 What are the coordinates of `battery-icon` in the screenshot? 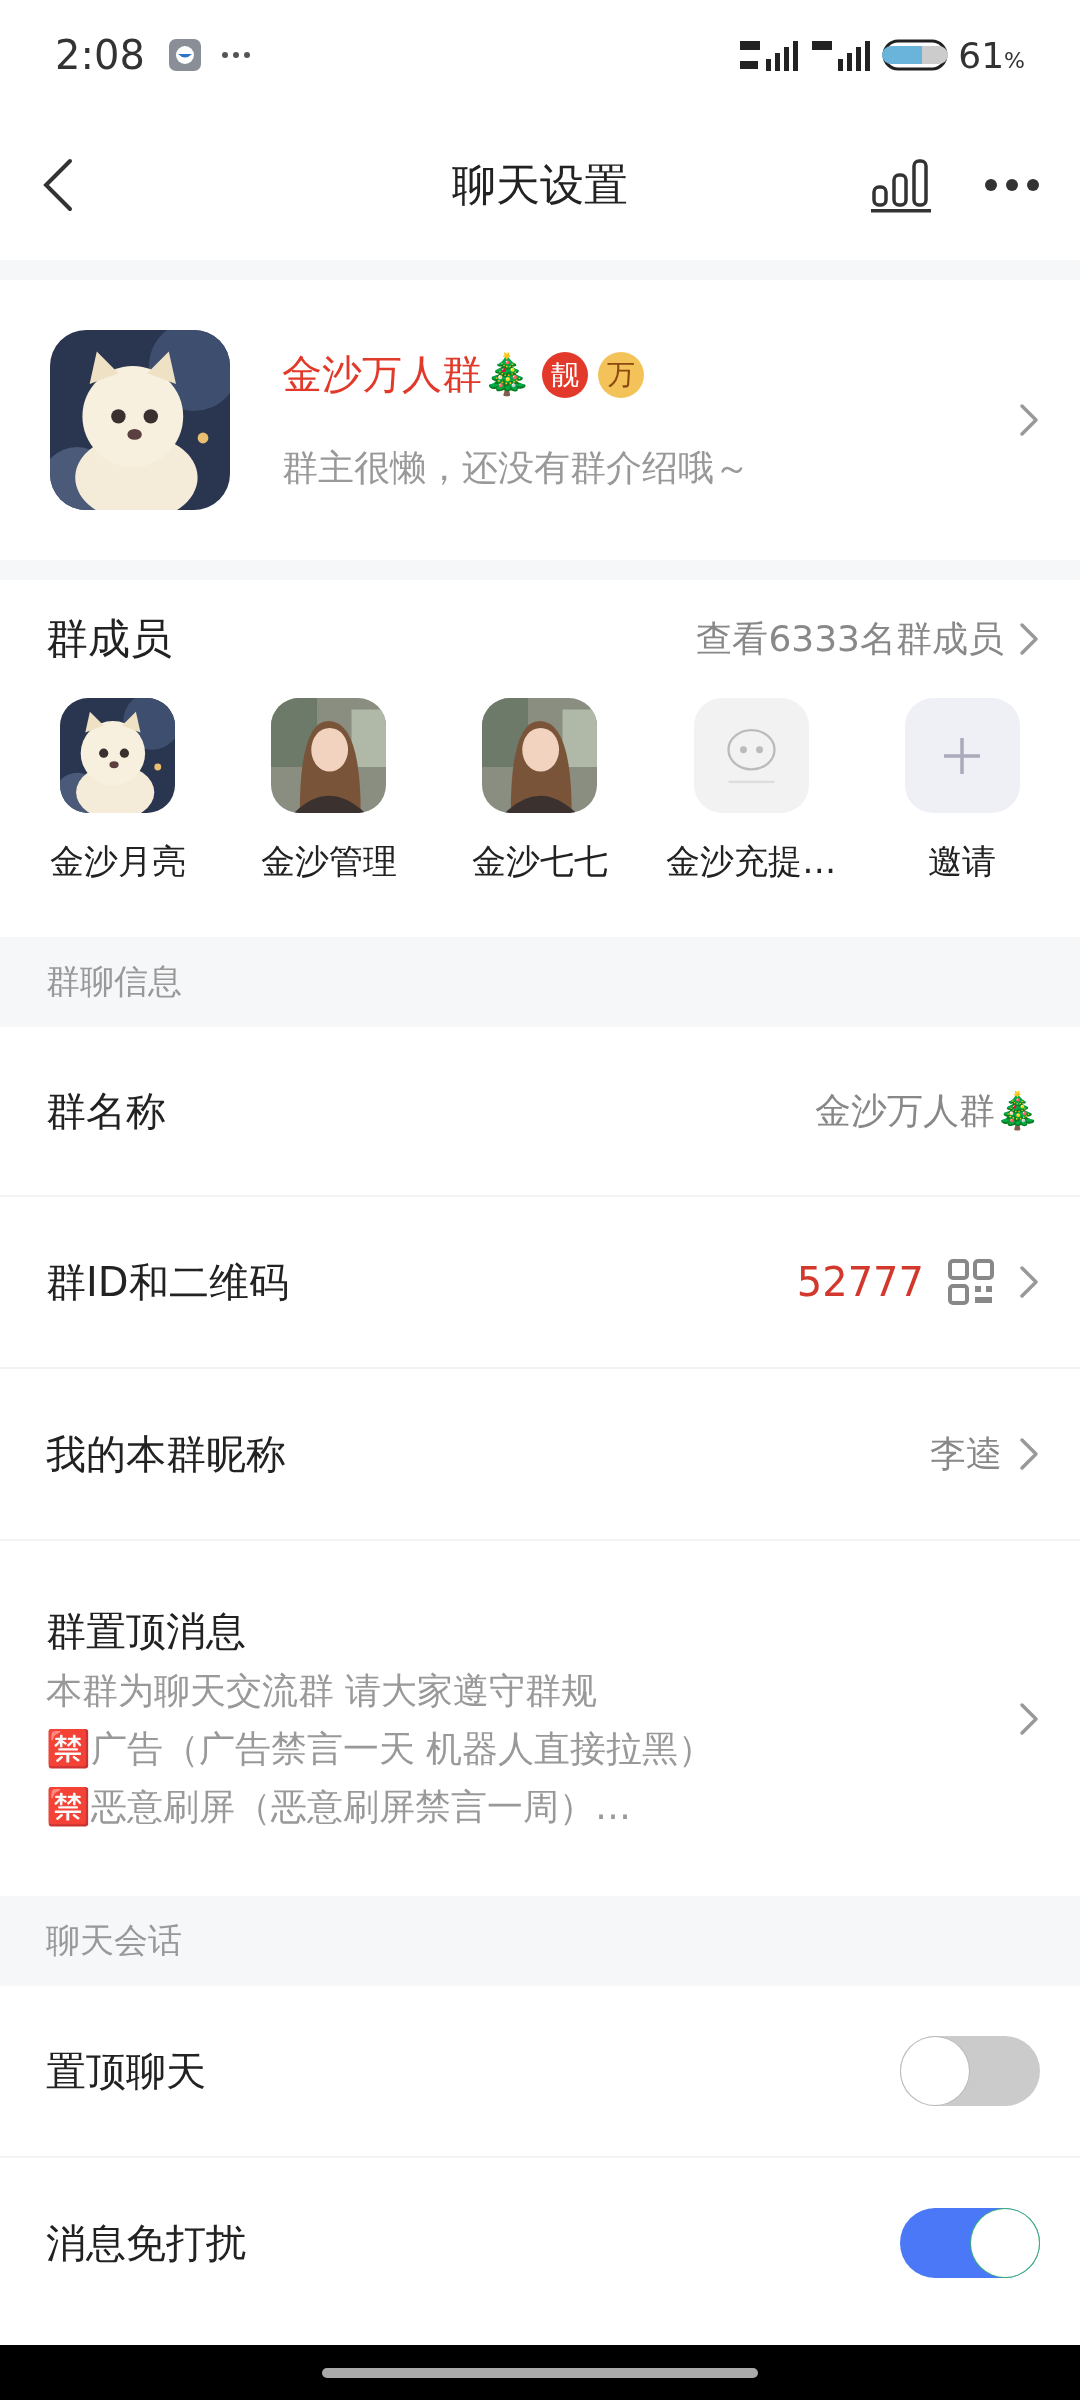 It's located at (915, 55).